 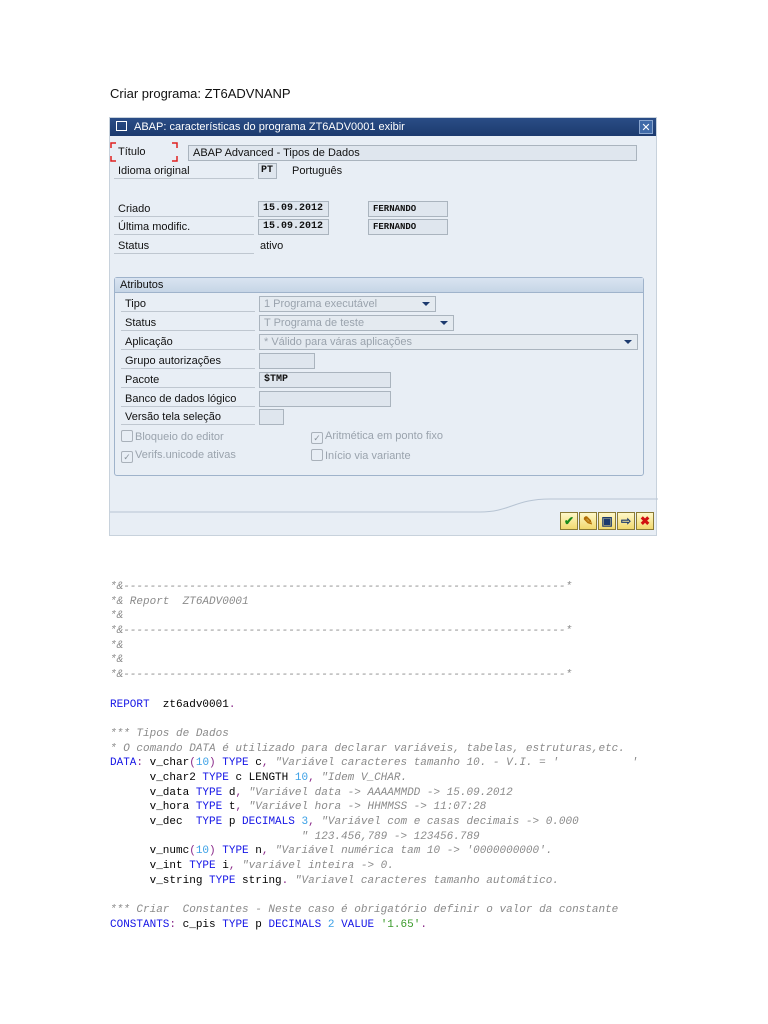 I want to click on checkbox-label: Aritmética em ponto fixo, so click(x=384, y=436).